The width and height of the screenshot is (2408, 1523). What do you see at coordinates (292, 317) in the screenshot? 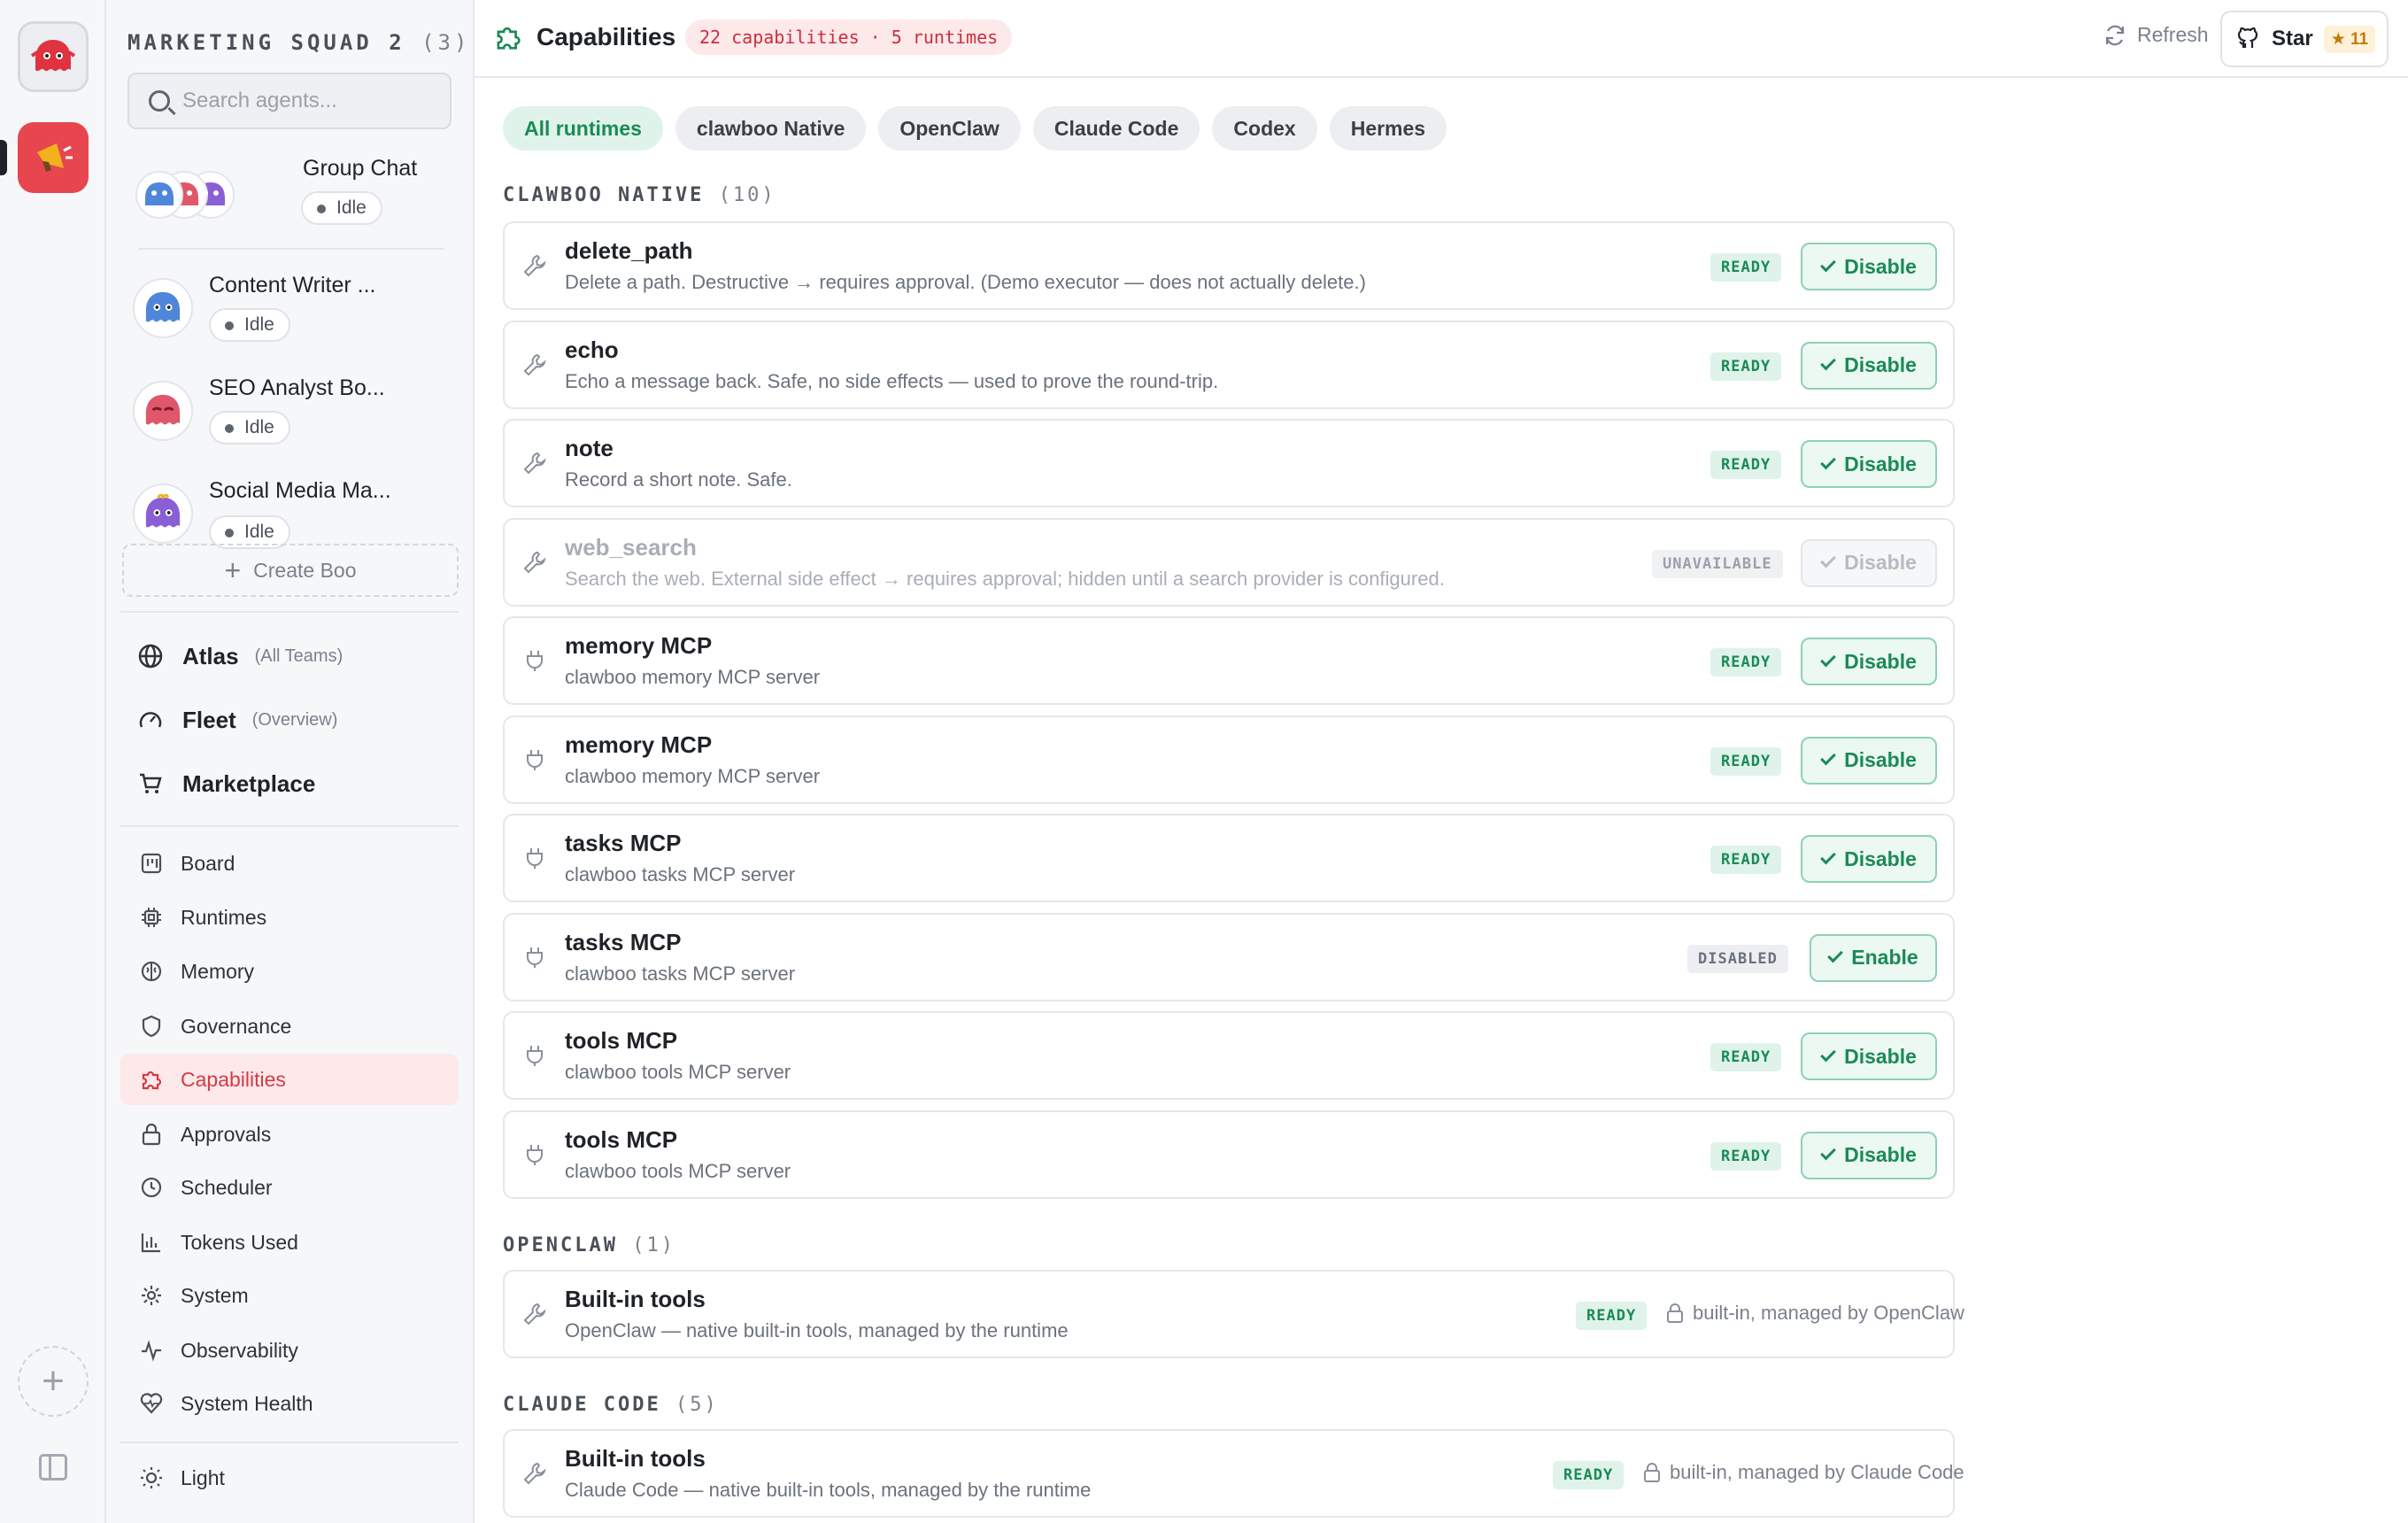
I see `agent-item-content-writer: Content Writer ... Idle` at bounding box center [292, 317].